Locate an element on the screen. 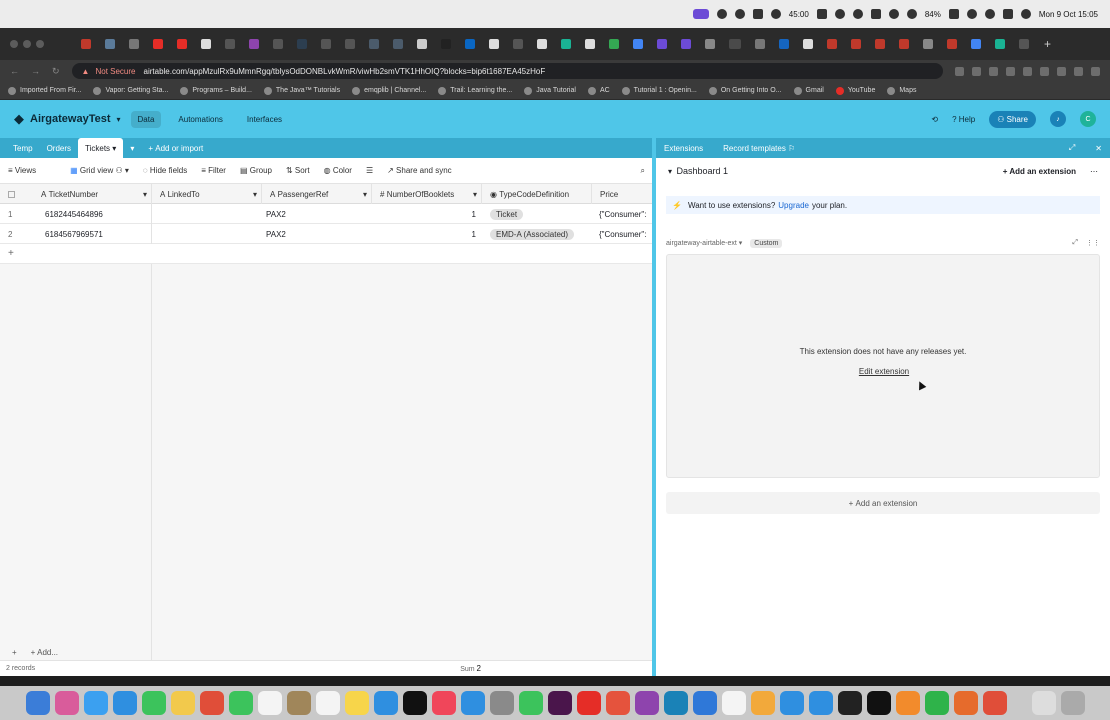 This screenshot has height=720, width=1110. airtable-logo-icon: ◆ is located at coordinates (19, 119).